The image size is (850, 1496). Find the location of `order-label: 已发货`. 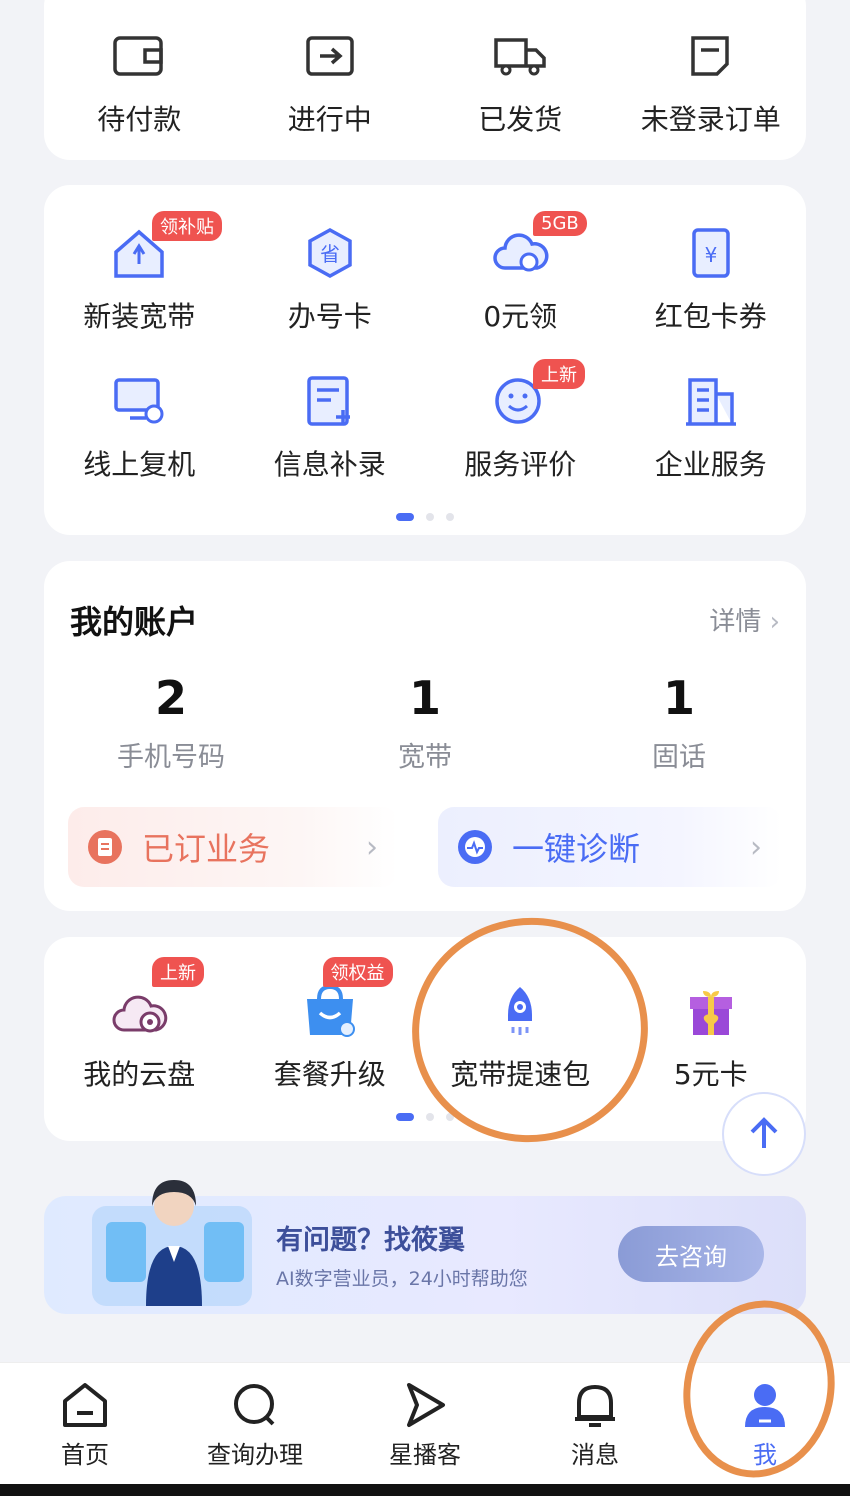

order-label: 已发货 is located at coordinates (520, 119).